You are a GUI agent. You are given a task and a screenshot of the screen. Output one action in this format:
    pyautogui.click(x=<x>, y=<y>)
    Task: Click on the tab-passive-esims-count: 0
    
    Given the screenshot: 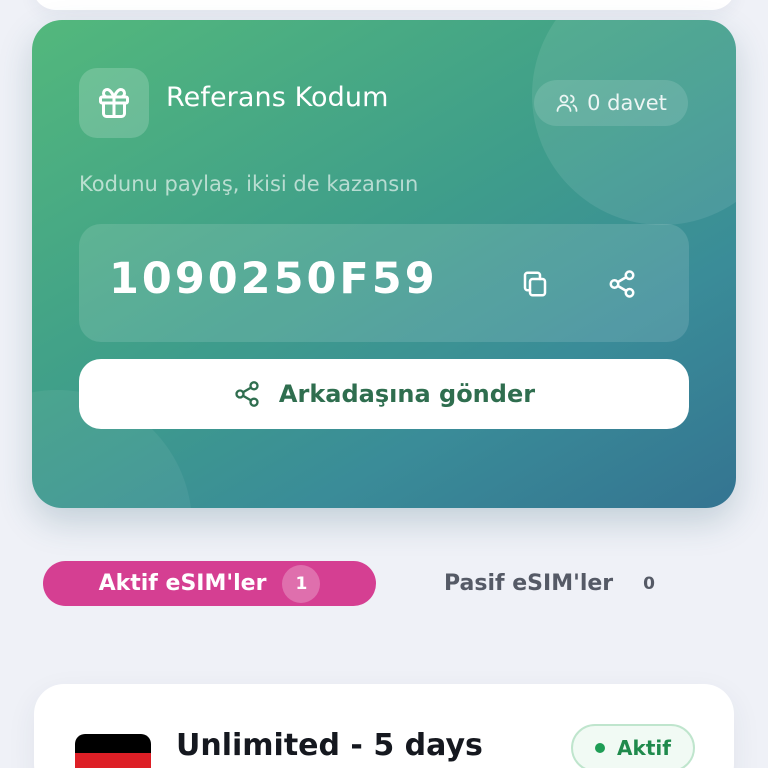 What is the action you would take?
    pyautogui.click(x=649, y=583)
    